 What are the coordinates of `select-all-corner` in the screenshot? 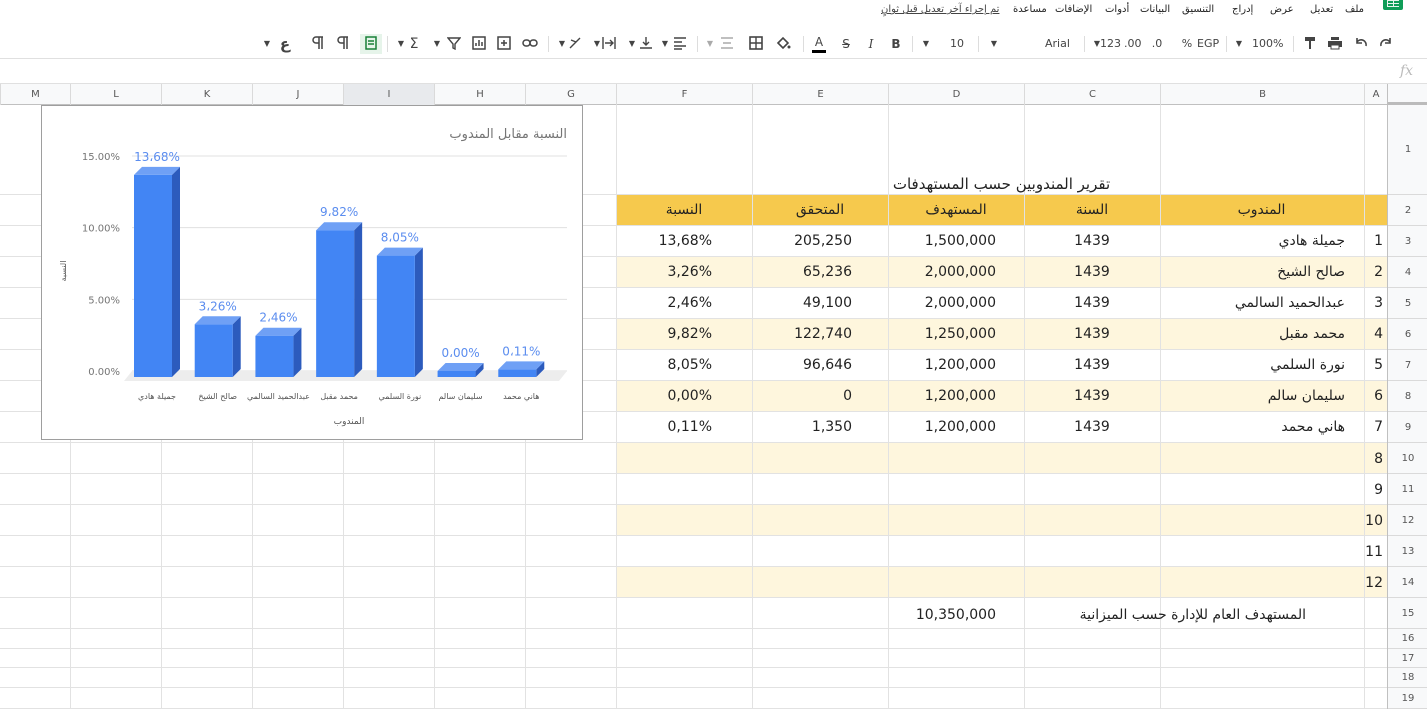 It's located at (1407, 94).